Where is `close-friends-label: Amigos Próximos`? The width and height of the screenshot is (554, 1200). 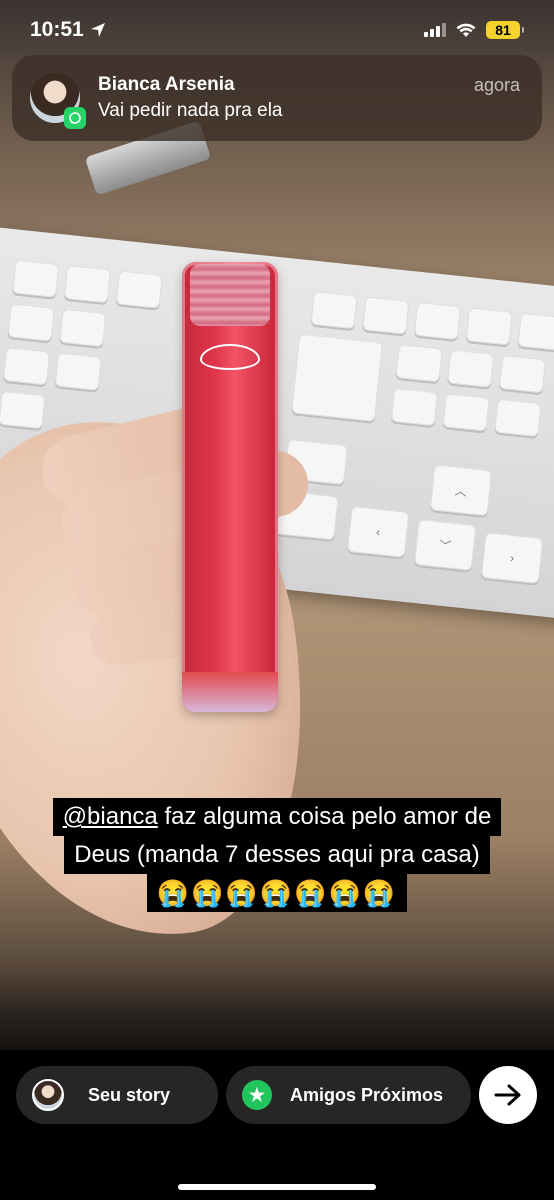 close-friends-label: Amigos Próximos is located at coordinates (367, 1094).